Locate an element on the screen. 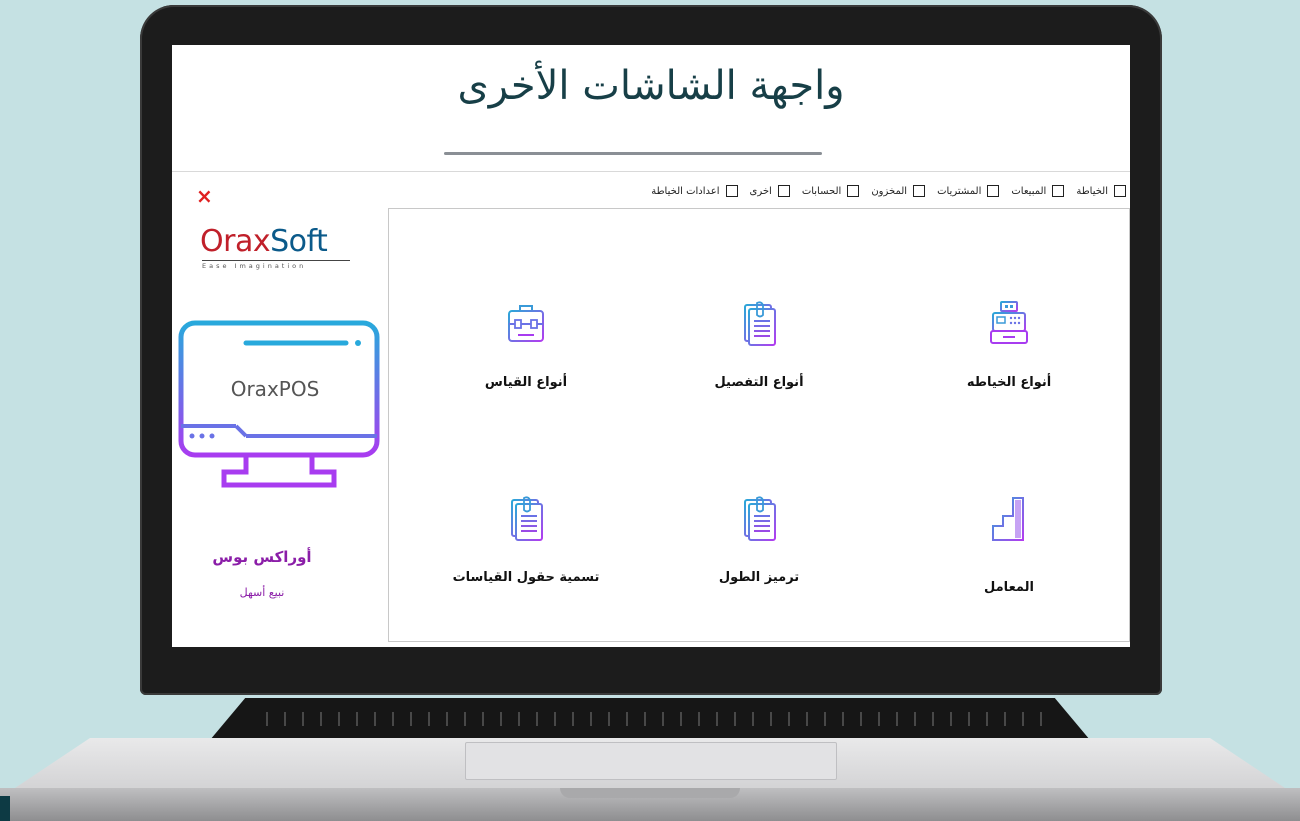  headline-divider is located at coordinates (633, 153).